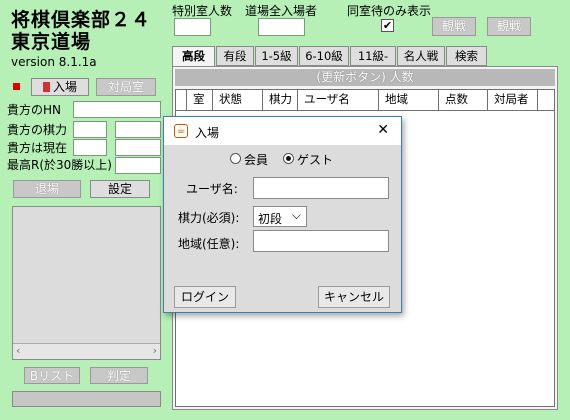  What do you see at coordinates (256, 160) in the screenshot?
I see `member-radio-label: 会員` at bounding box center [256, 160].